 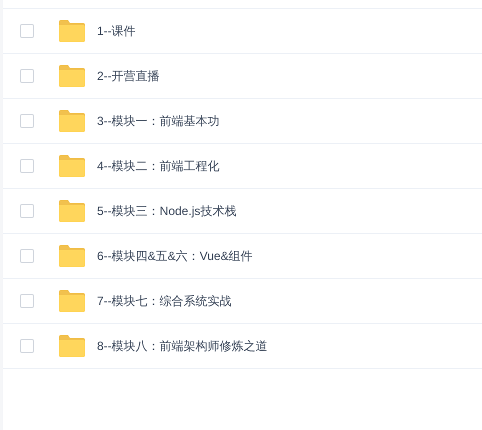 What do you see at coordinates (182, 346) in the screenshot?
I see `folder-name: 8--模块八：前端架构师修炼之道` at bounding box center [182, 346].